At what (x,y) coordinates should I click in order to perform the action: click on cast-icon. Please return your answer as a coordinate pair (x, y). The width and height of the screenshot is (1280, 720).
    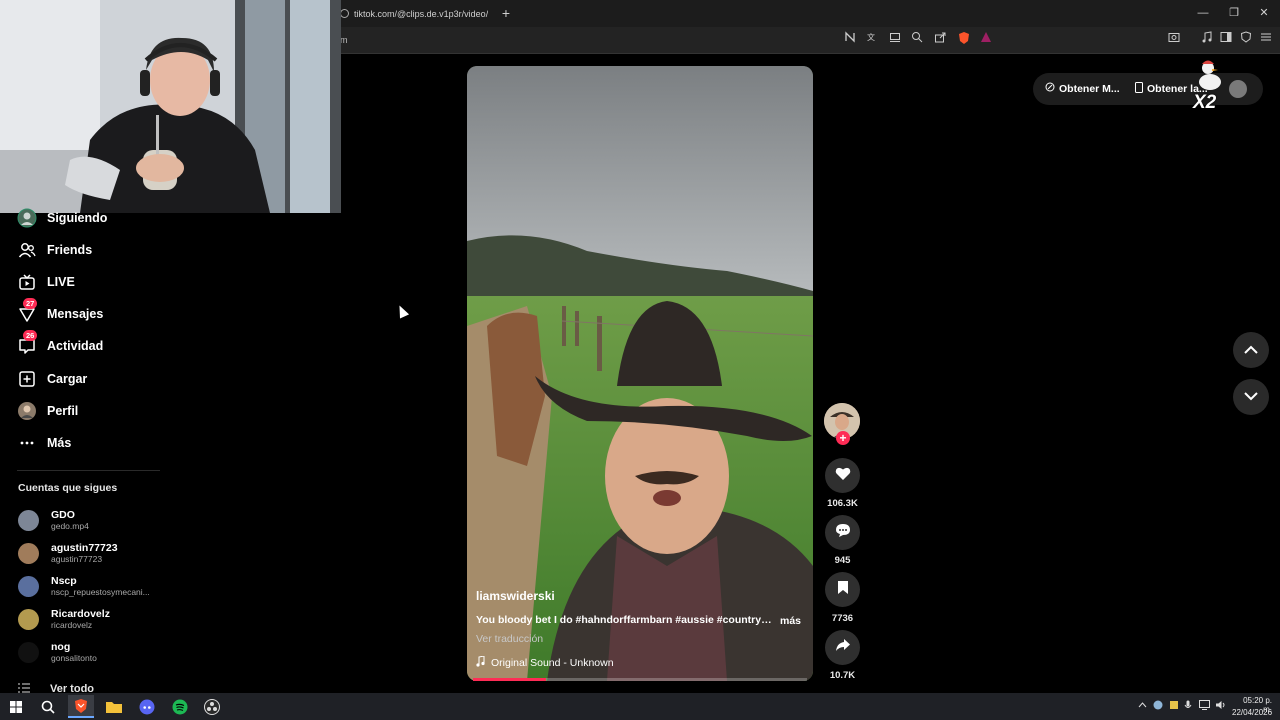
    Looking at the image, I should click on (895, 40).